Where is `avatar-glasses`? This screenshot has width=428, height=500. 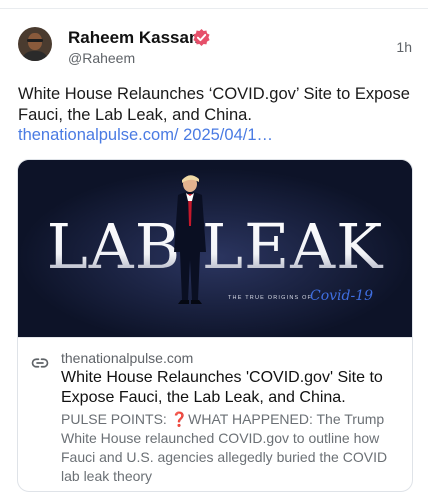 avatar-glasses is located at coordinates (35, 40).